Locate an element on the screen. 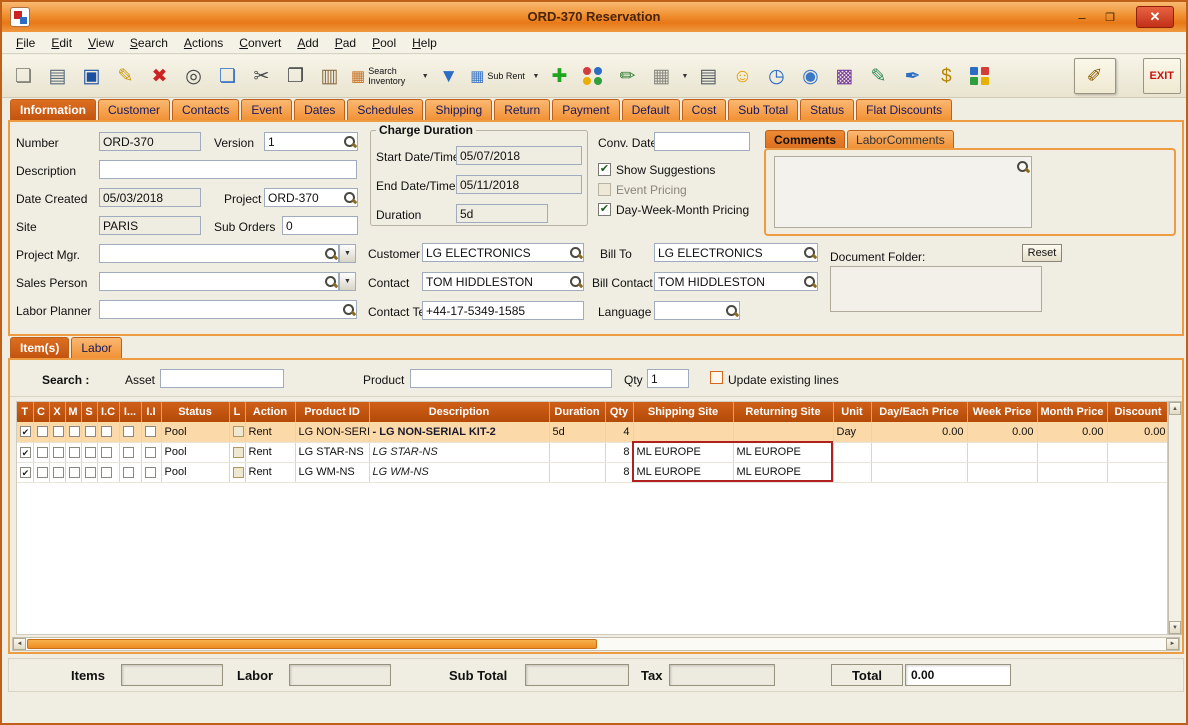 This screenshot has width=1188, height=725. menu-pool: Pool is located at coordinates (384, 43).